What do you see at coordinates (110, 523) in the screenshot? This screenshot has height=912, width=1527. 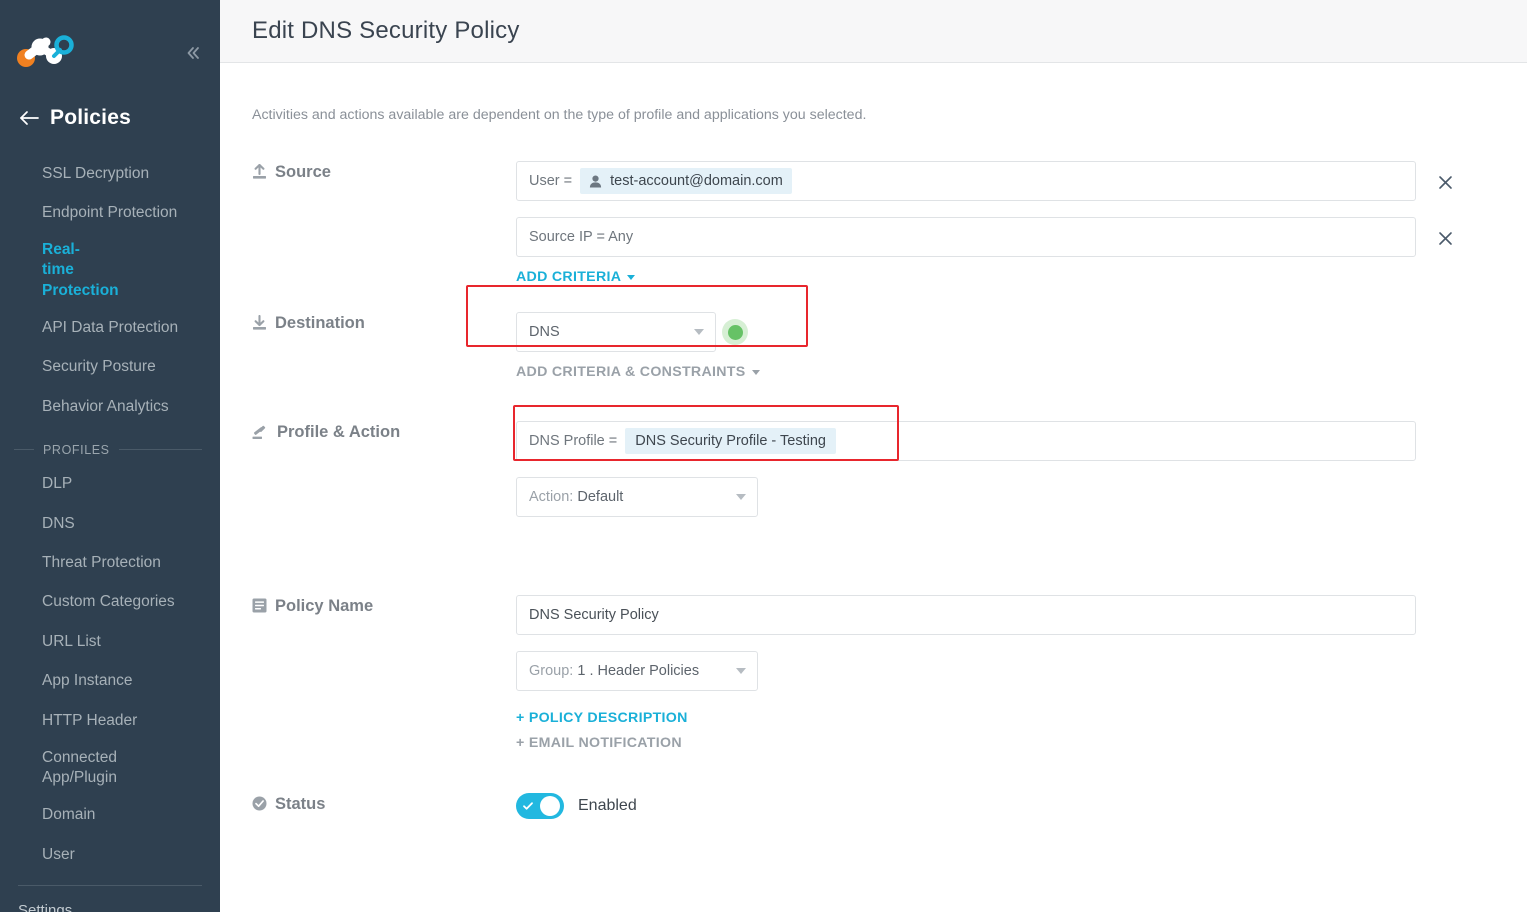 I see `sidebar-item-dns: DNS` at bounding box center [110, 523].